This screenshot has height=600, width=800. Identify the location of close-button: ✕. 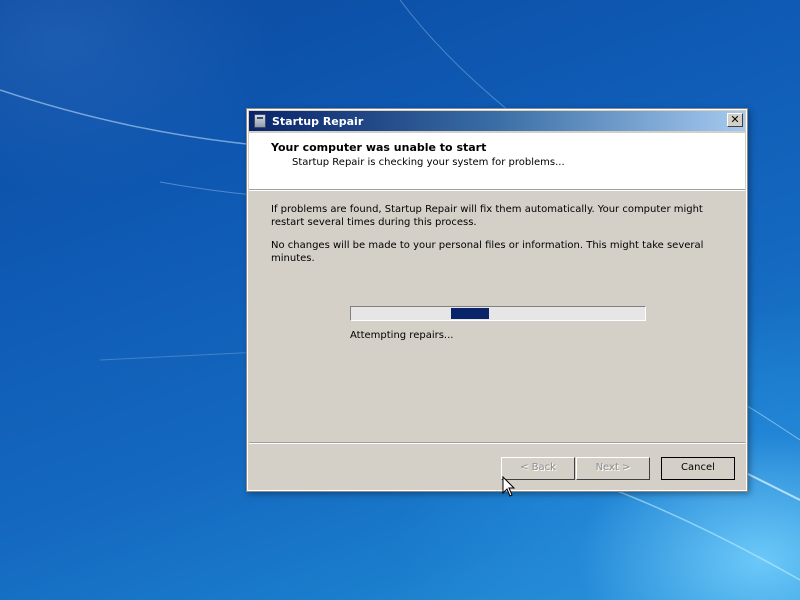
(735, 120).